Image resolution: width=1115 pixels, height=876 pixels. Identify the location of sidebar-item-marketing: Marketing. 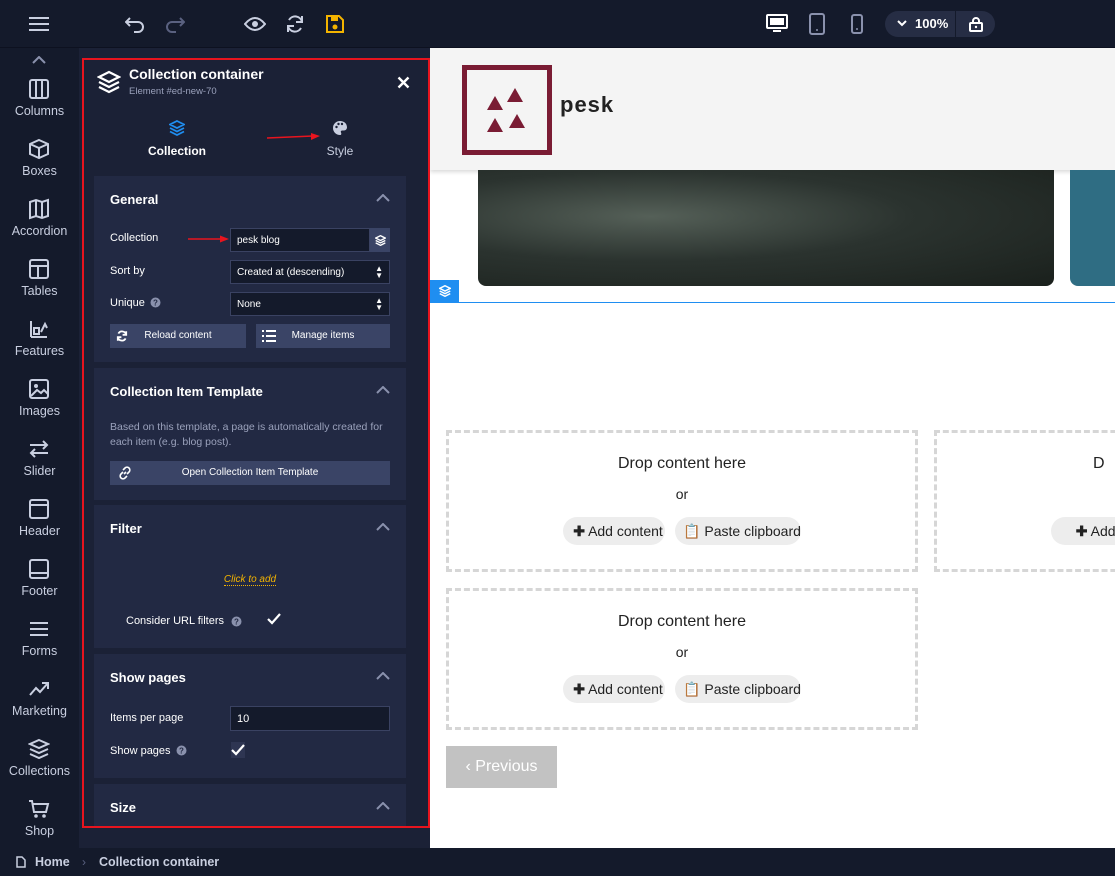
(39, 708).